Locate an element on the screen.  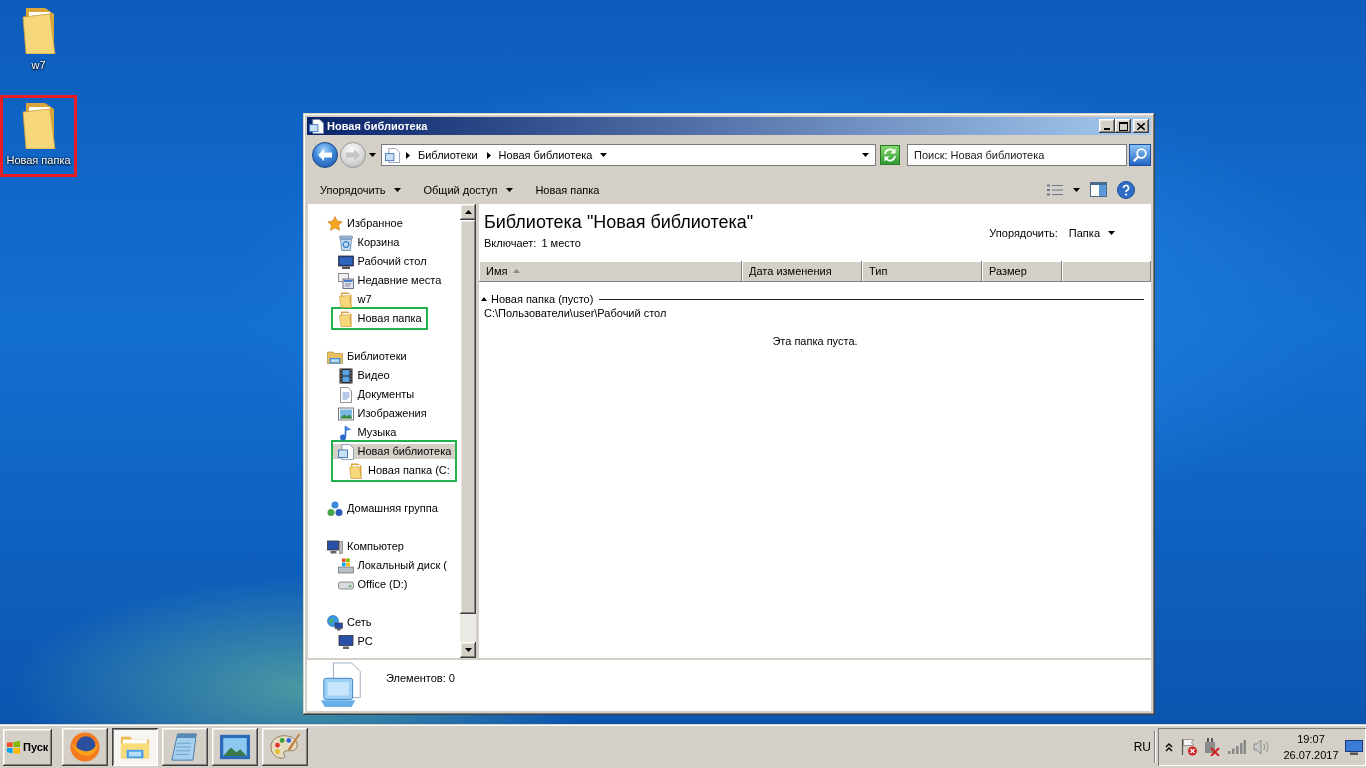
nav-item: Музыка is located at coordinates (384, 432).